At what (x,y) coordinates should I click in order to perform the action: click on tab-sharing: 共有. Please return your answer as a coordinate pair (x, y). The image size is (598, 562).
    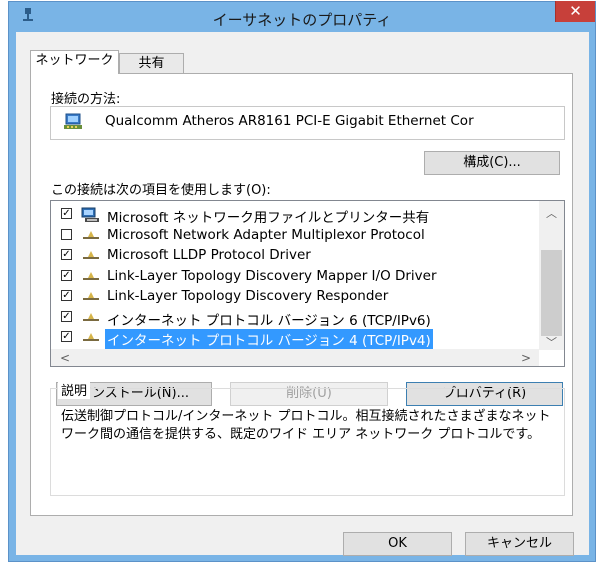
    Looking at the image, I should click on (151, 64).